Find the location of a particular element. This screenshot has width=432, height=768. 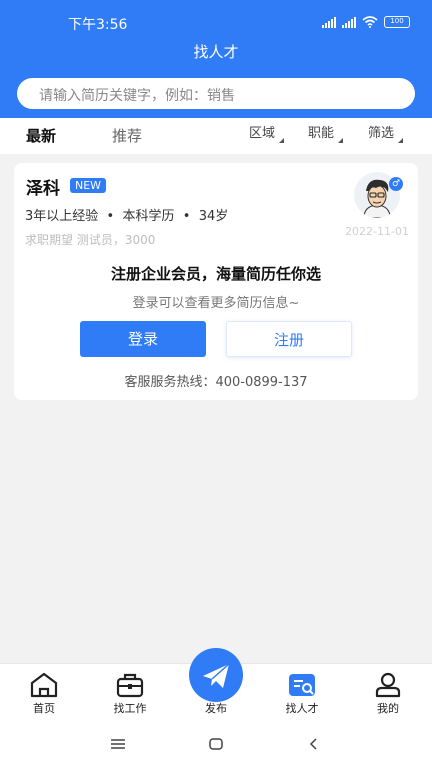

home-square-icon is located at coordinates (216, 744).